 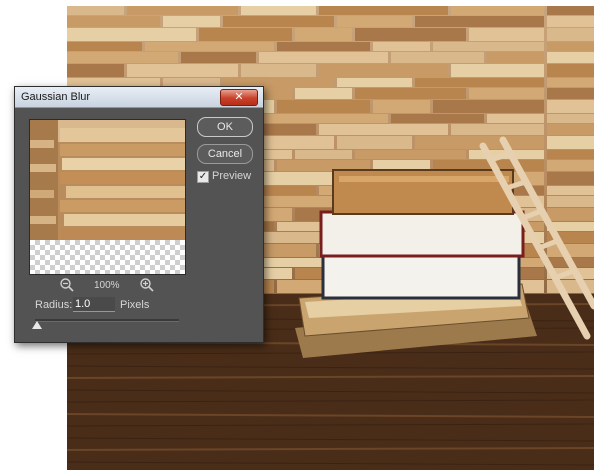 I want to click on check-icon: ✓, so click(x=203, y=176).